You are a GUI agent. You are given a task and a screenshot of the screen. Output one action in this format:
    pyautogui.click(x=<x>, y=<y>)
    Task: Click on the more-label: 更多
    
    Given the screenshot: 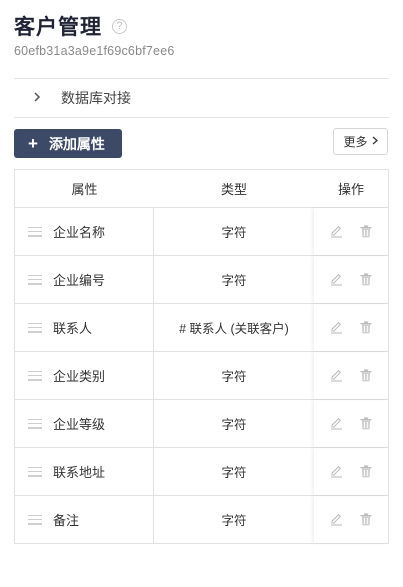 What is the action you would take?
    pyautogui.click(x=355, y=142)
    